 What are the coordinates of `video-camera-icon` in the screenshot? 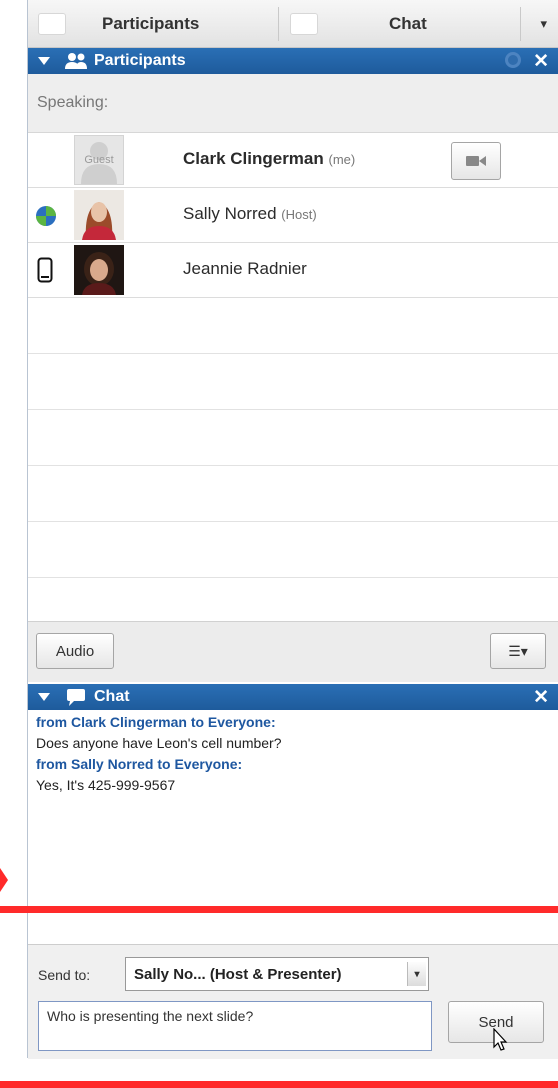 It's located at (476, 161).